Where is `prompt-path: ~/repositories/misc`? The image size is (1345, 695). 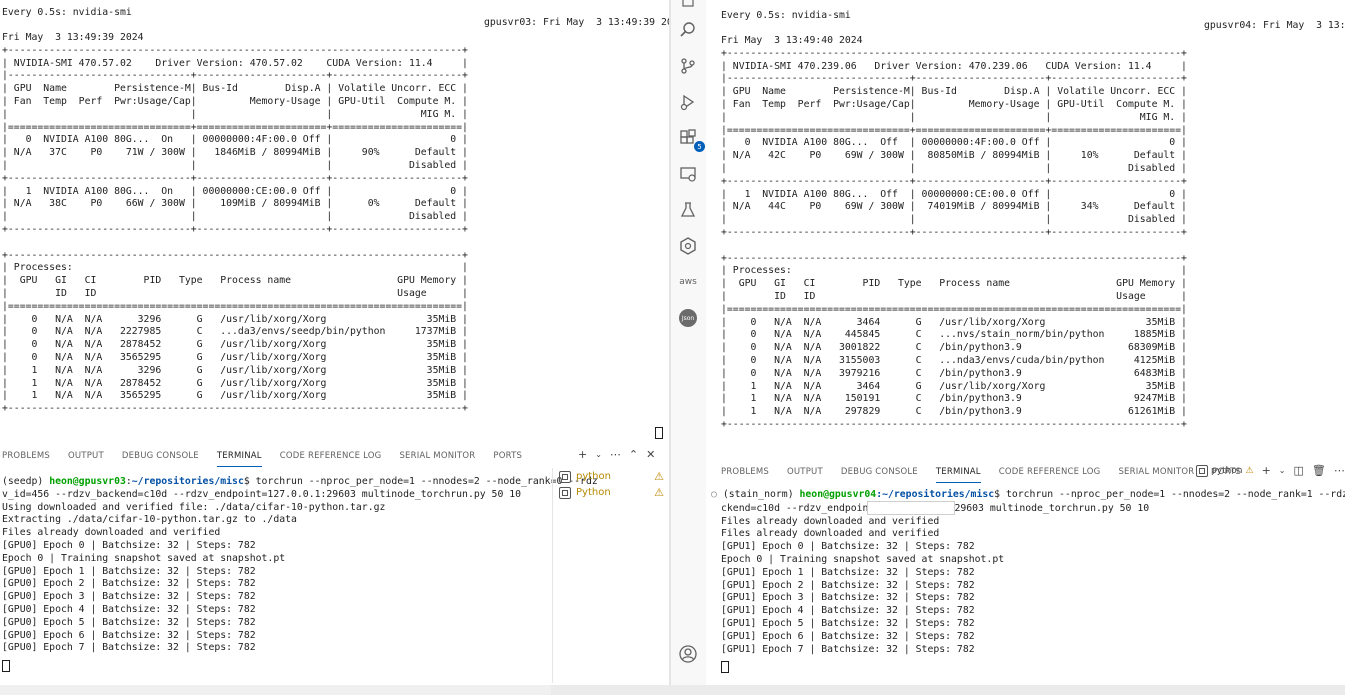
prompt-path: ~/repositories/misc is located at coordinates (187, 481).